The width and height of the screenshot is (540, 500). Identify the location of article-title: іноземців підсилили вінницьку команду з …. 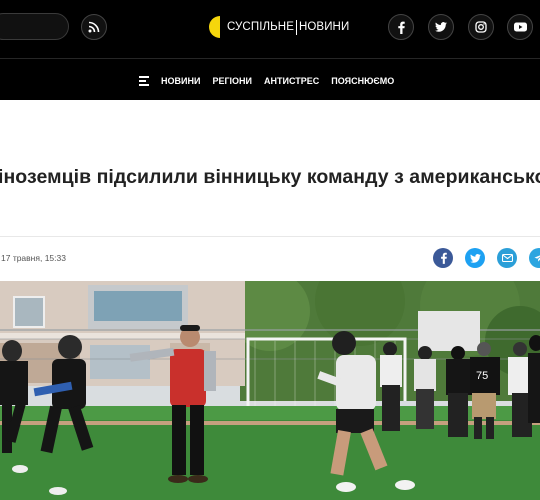
(270, 177).